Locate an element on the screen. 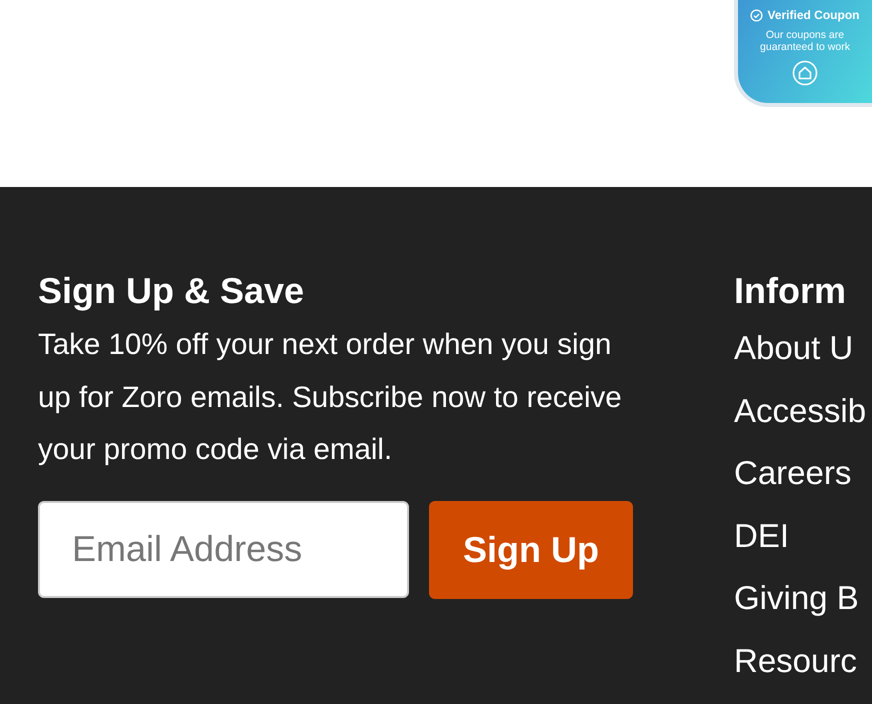 This screenshot has width=872, height=704. footer-link: Careers is located at coordinates (800, 473).